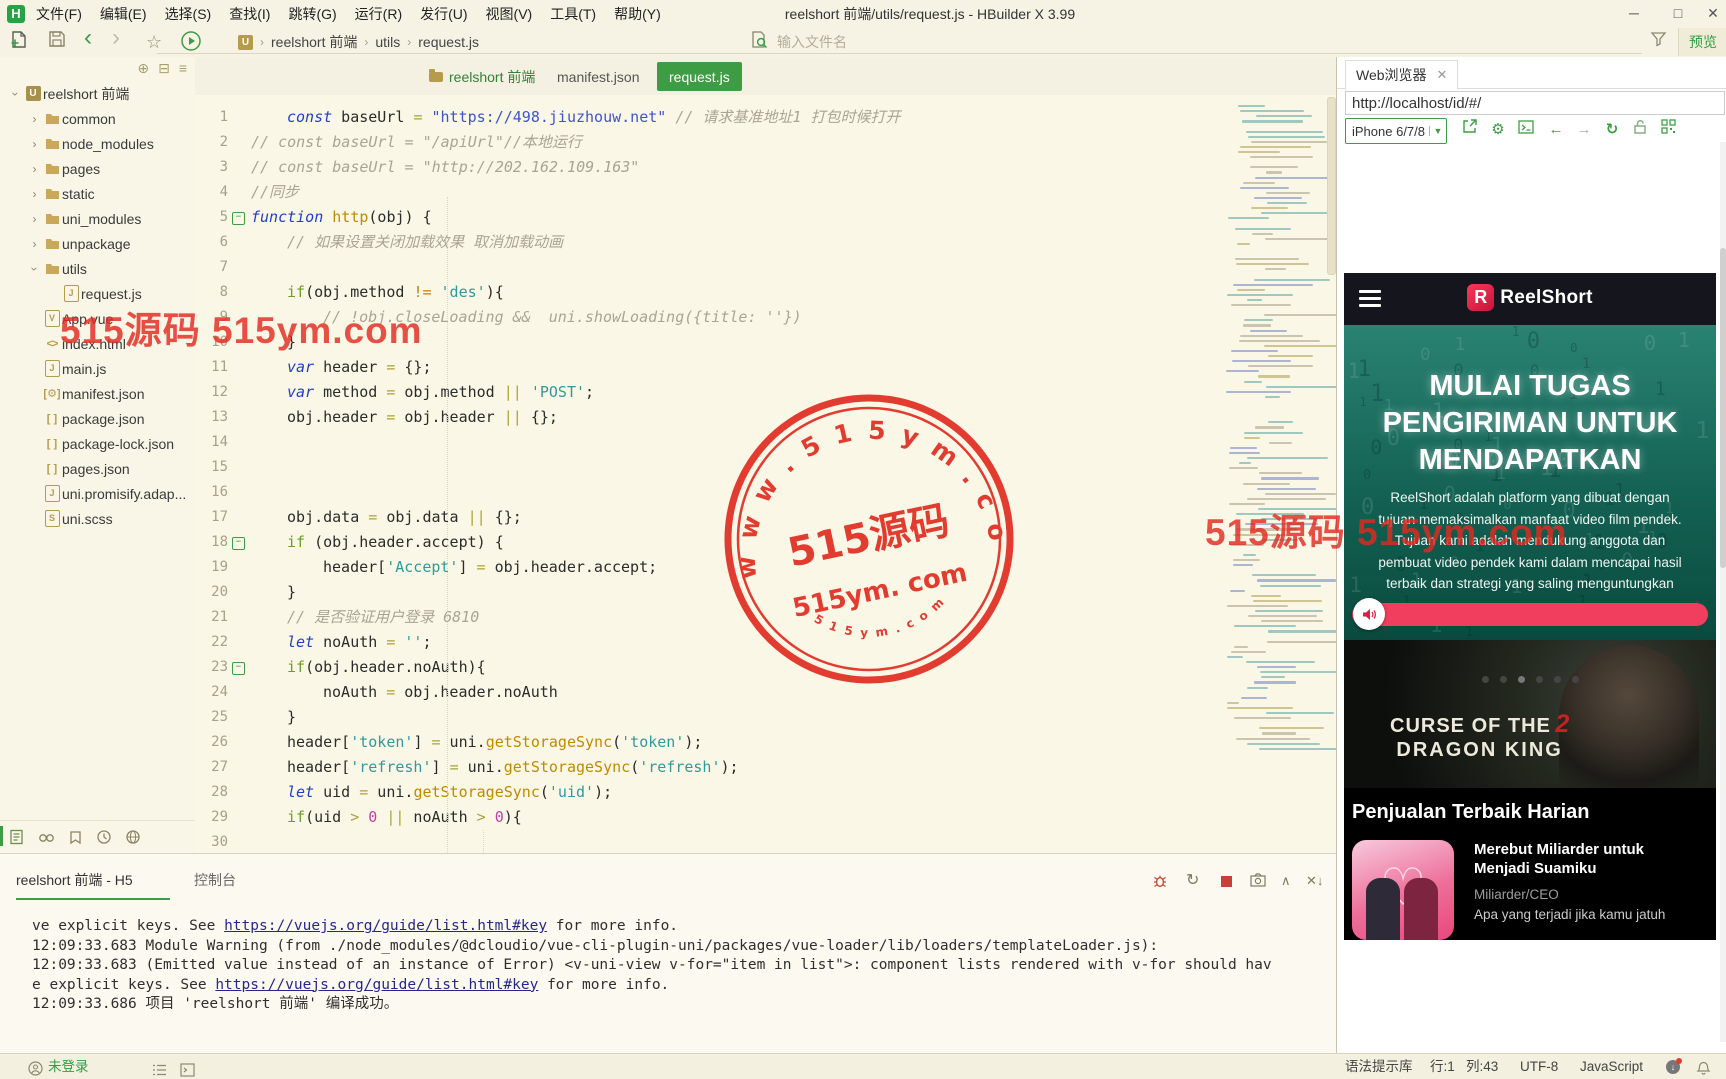 The height and width of the screenshot is (1079, 1726). I want to click on tree-item-pages: › pages, so click(97, 168).